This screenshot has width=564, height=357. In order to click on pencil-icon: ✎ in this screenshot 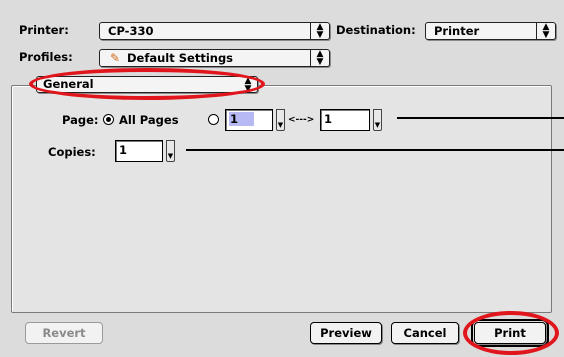, I will do `click(115, 58)`.